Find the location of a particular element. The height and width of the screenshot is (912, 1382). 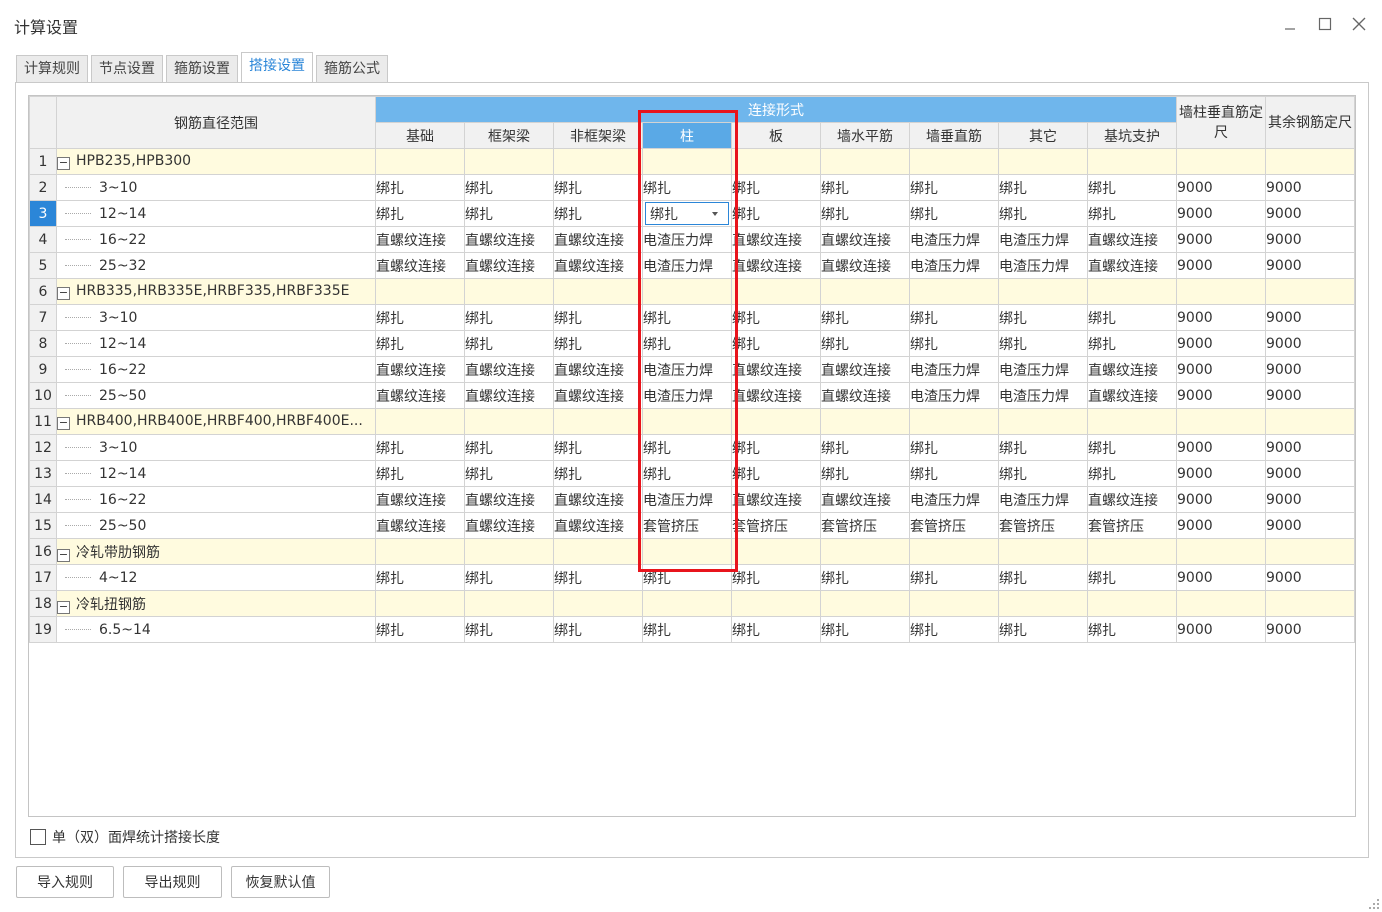

diameter-range-cell: 4~12 is located at coordinates (216, 577).